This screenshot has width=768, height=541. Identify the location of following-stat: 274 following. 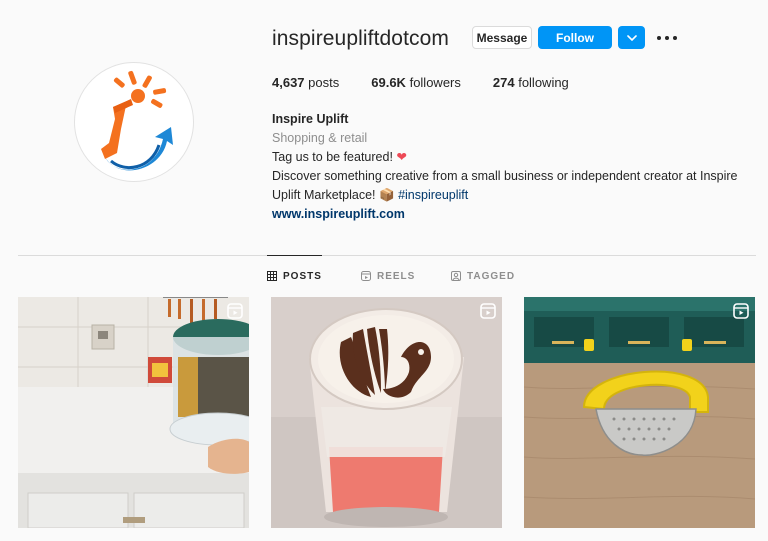
(531, 82).